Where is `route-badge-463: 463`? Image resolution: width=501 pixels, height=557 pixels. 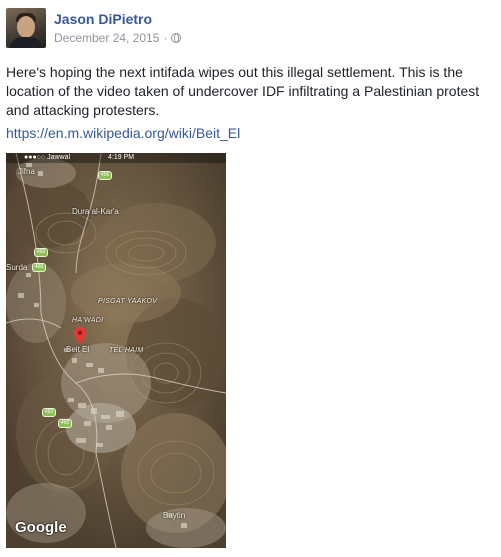
route-badge-463: 463 is located at coordinates (49, 412).